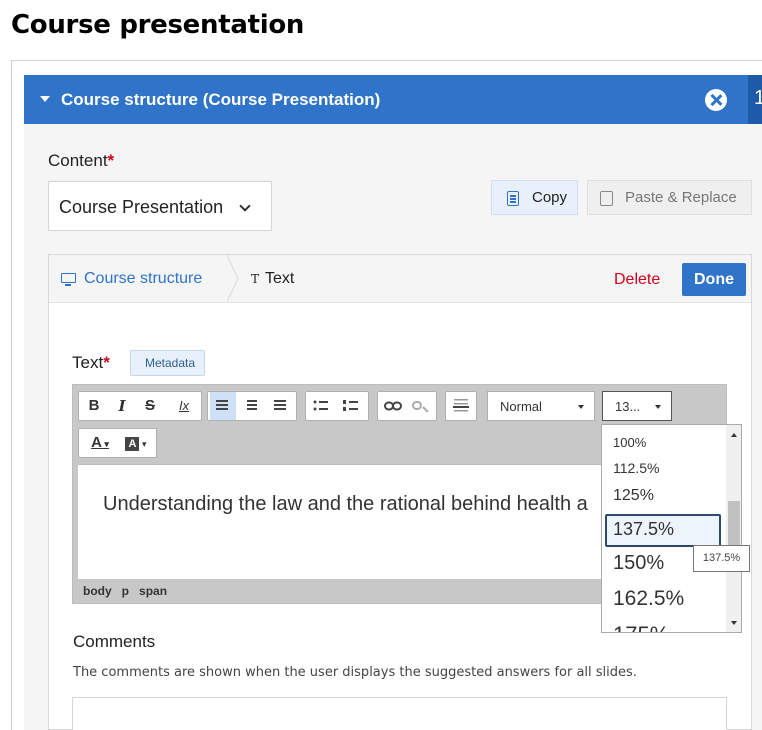  Describe the element at coordinates (158, 25) in the screenshot. I see `page-title: Course presentation` at that location.